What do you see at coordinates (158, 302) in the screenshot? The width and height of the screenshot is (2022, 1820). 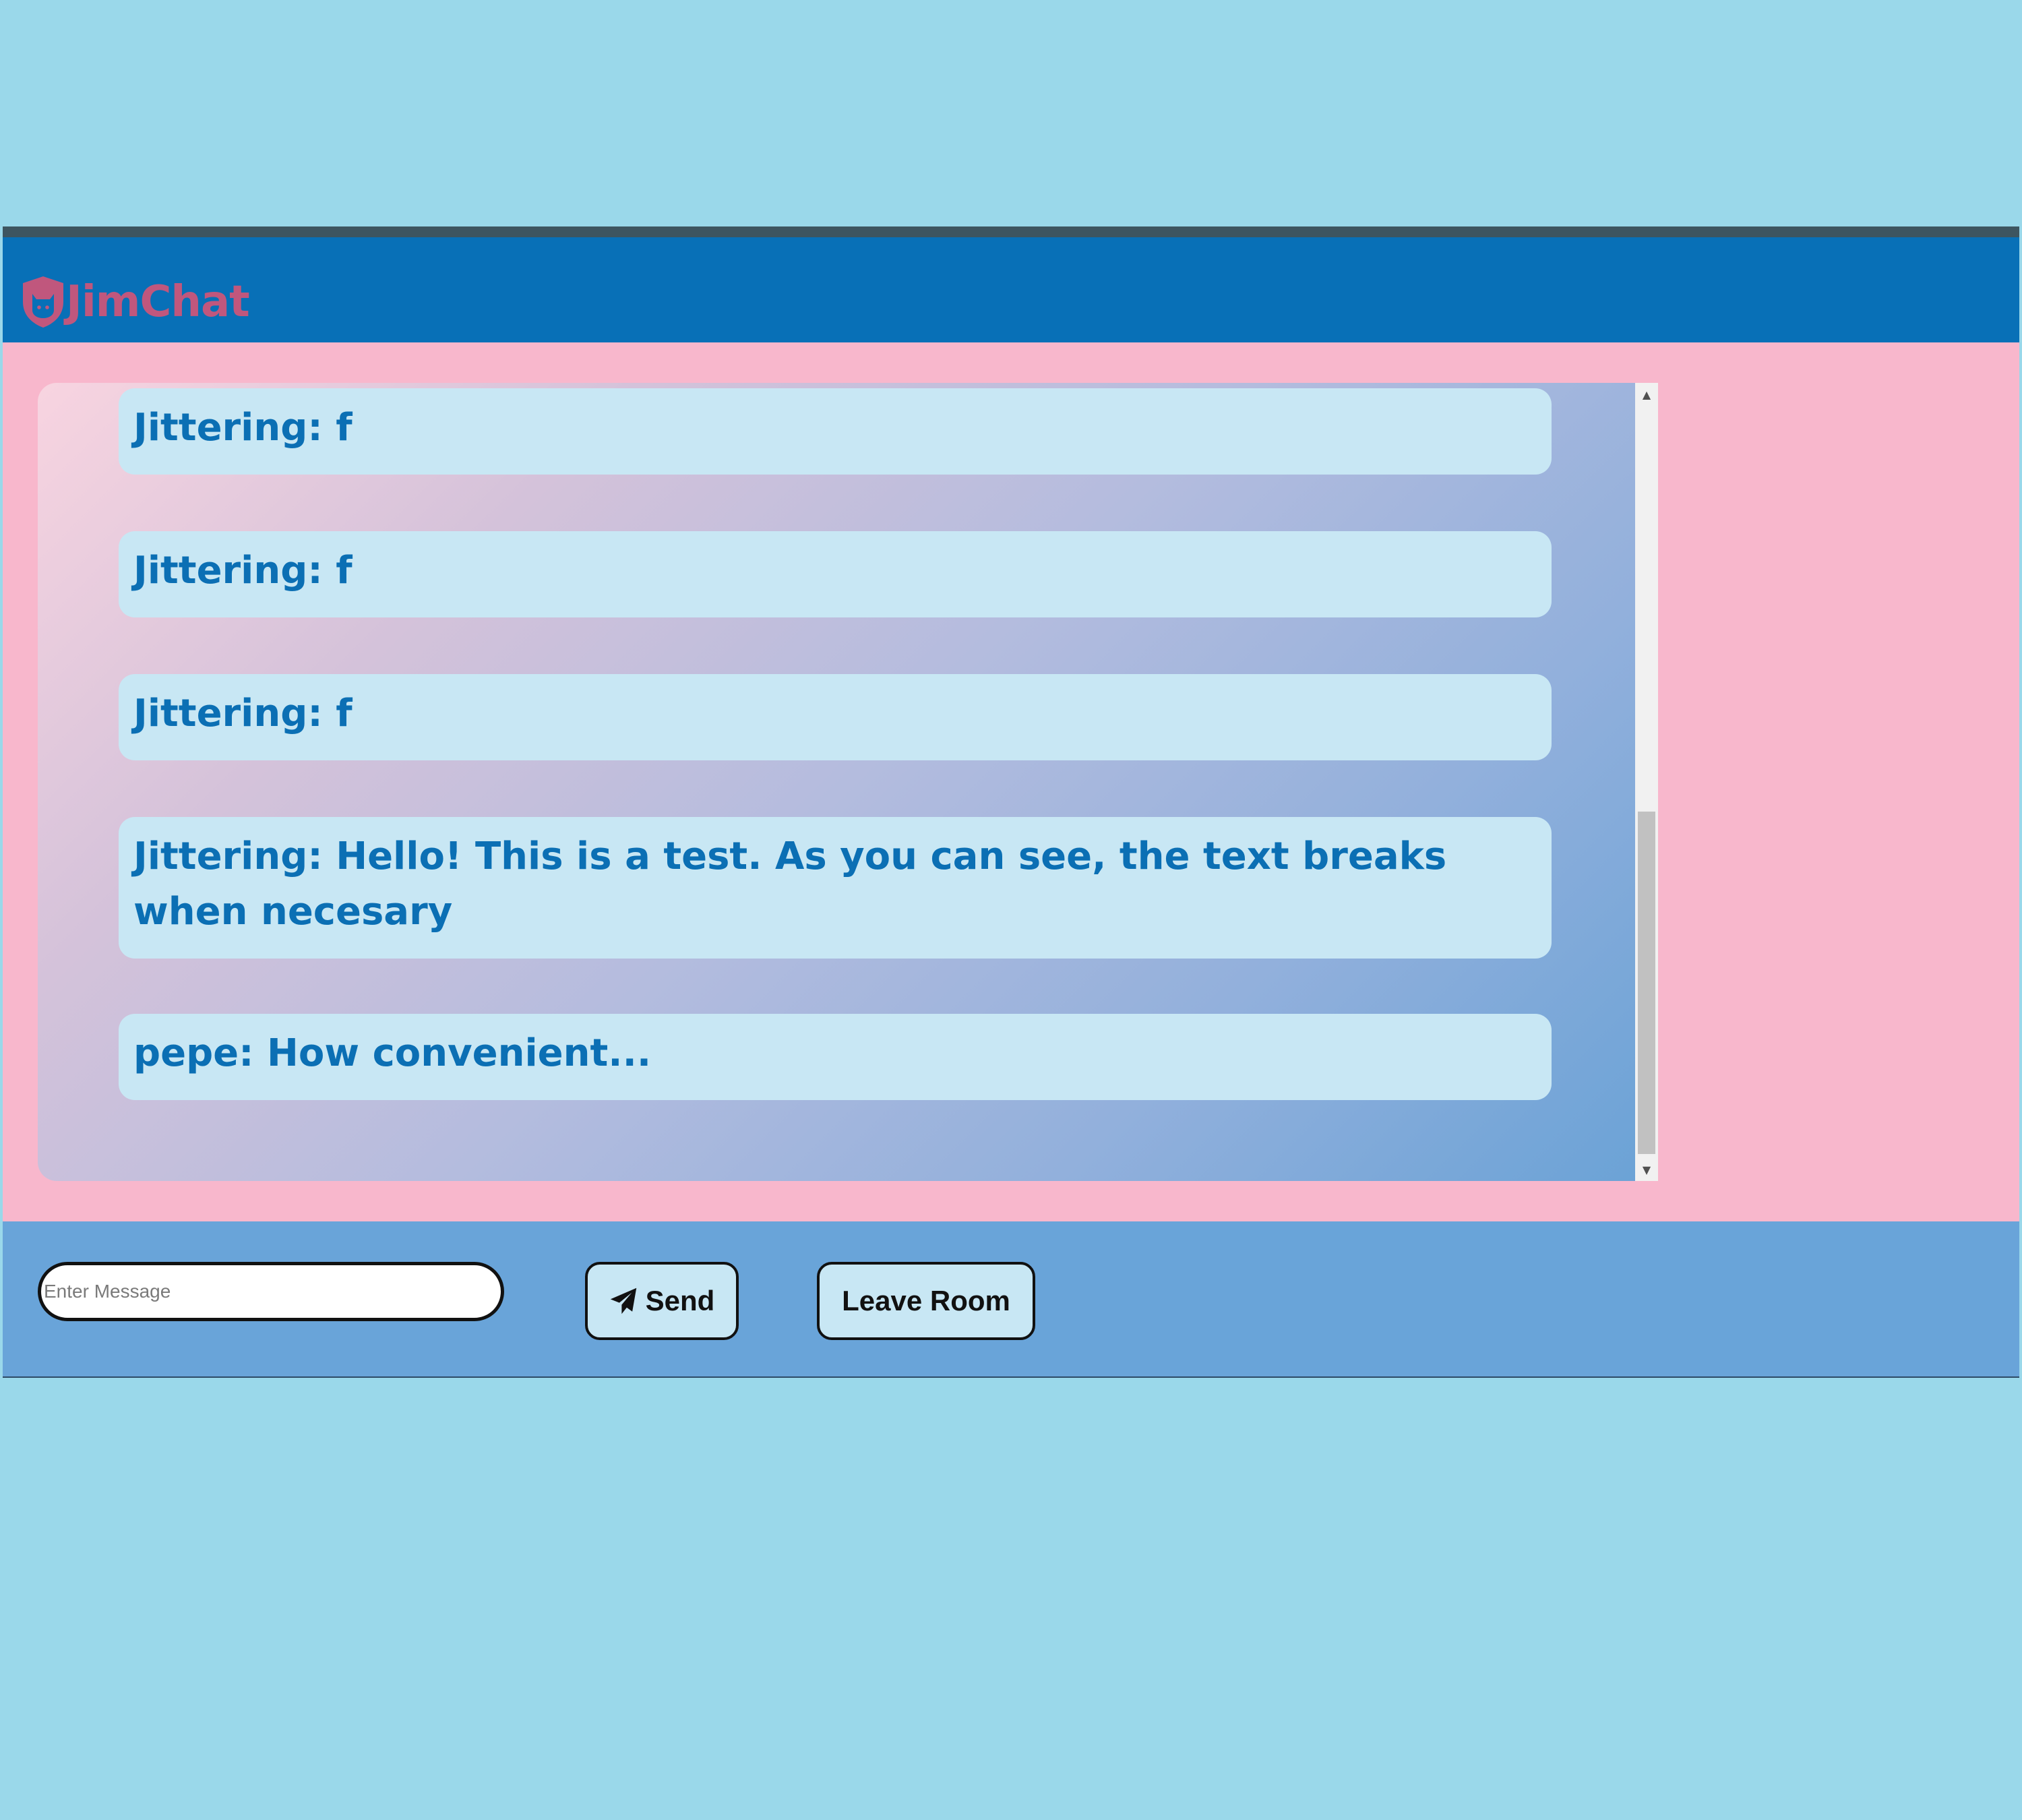 I see `app-name: JimChat` at bounding box center [158, 302].